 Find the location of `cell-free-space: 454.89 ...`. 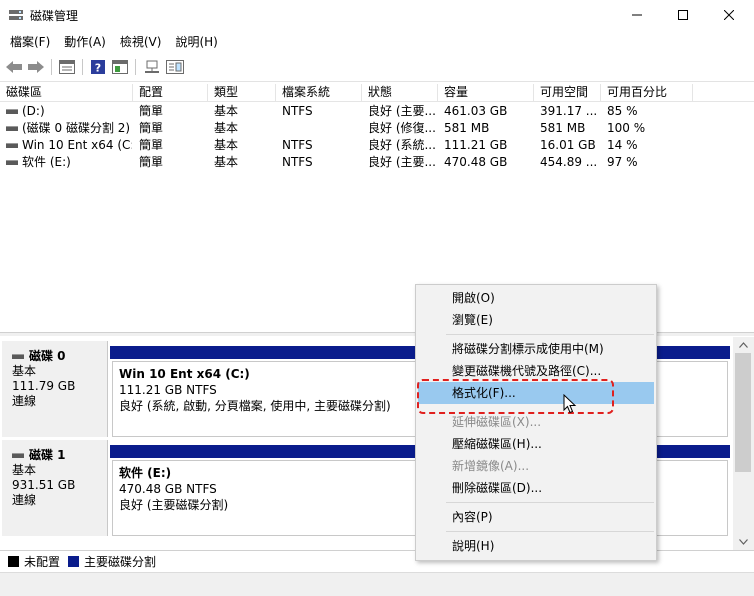

cell-free-space: 454.89 ... is located at coordinates (569, 162).